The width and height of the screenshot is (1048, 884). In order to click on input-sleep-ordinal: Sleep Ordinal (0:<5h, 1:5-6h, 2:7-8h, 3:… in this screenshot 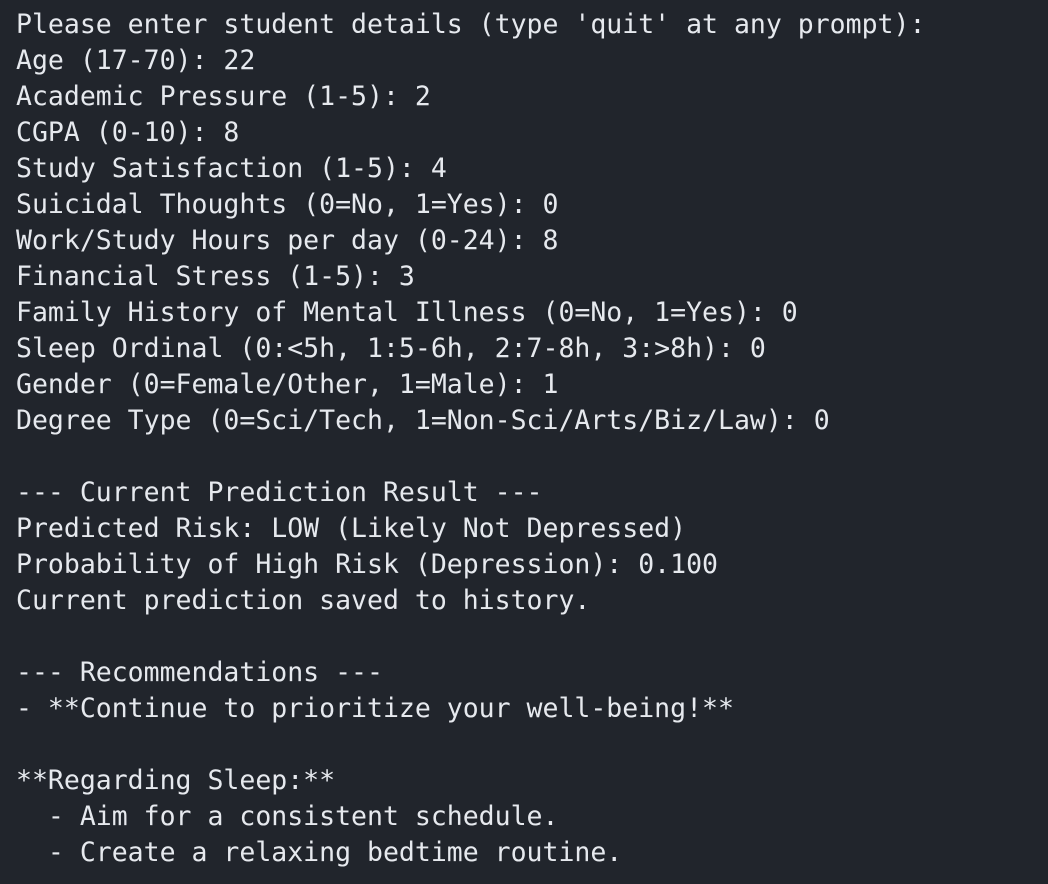, I will do `click(391, 348)`.